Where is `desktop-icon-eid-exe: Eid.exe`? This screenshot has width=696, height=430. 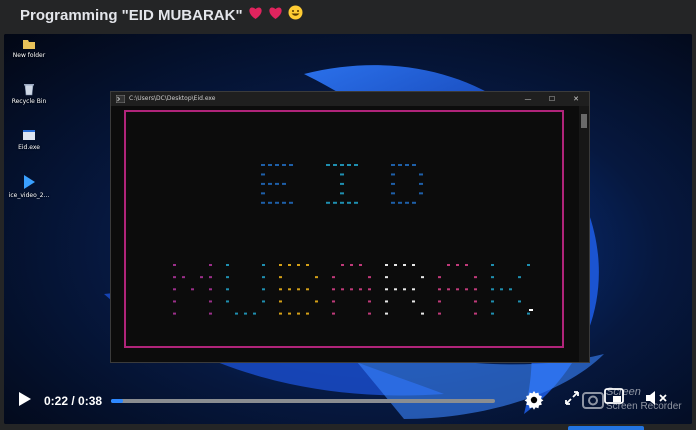
desktop-icon-eid-exe: Eid.exe is located at coordinates (29, 139).